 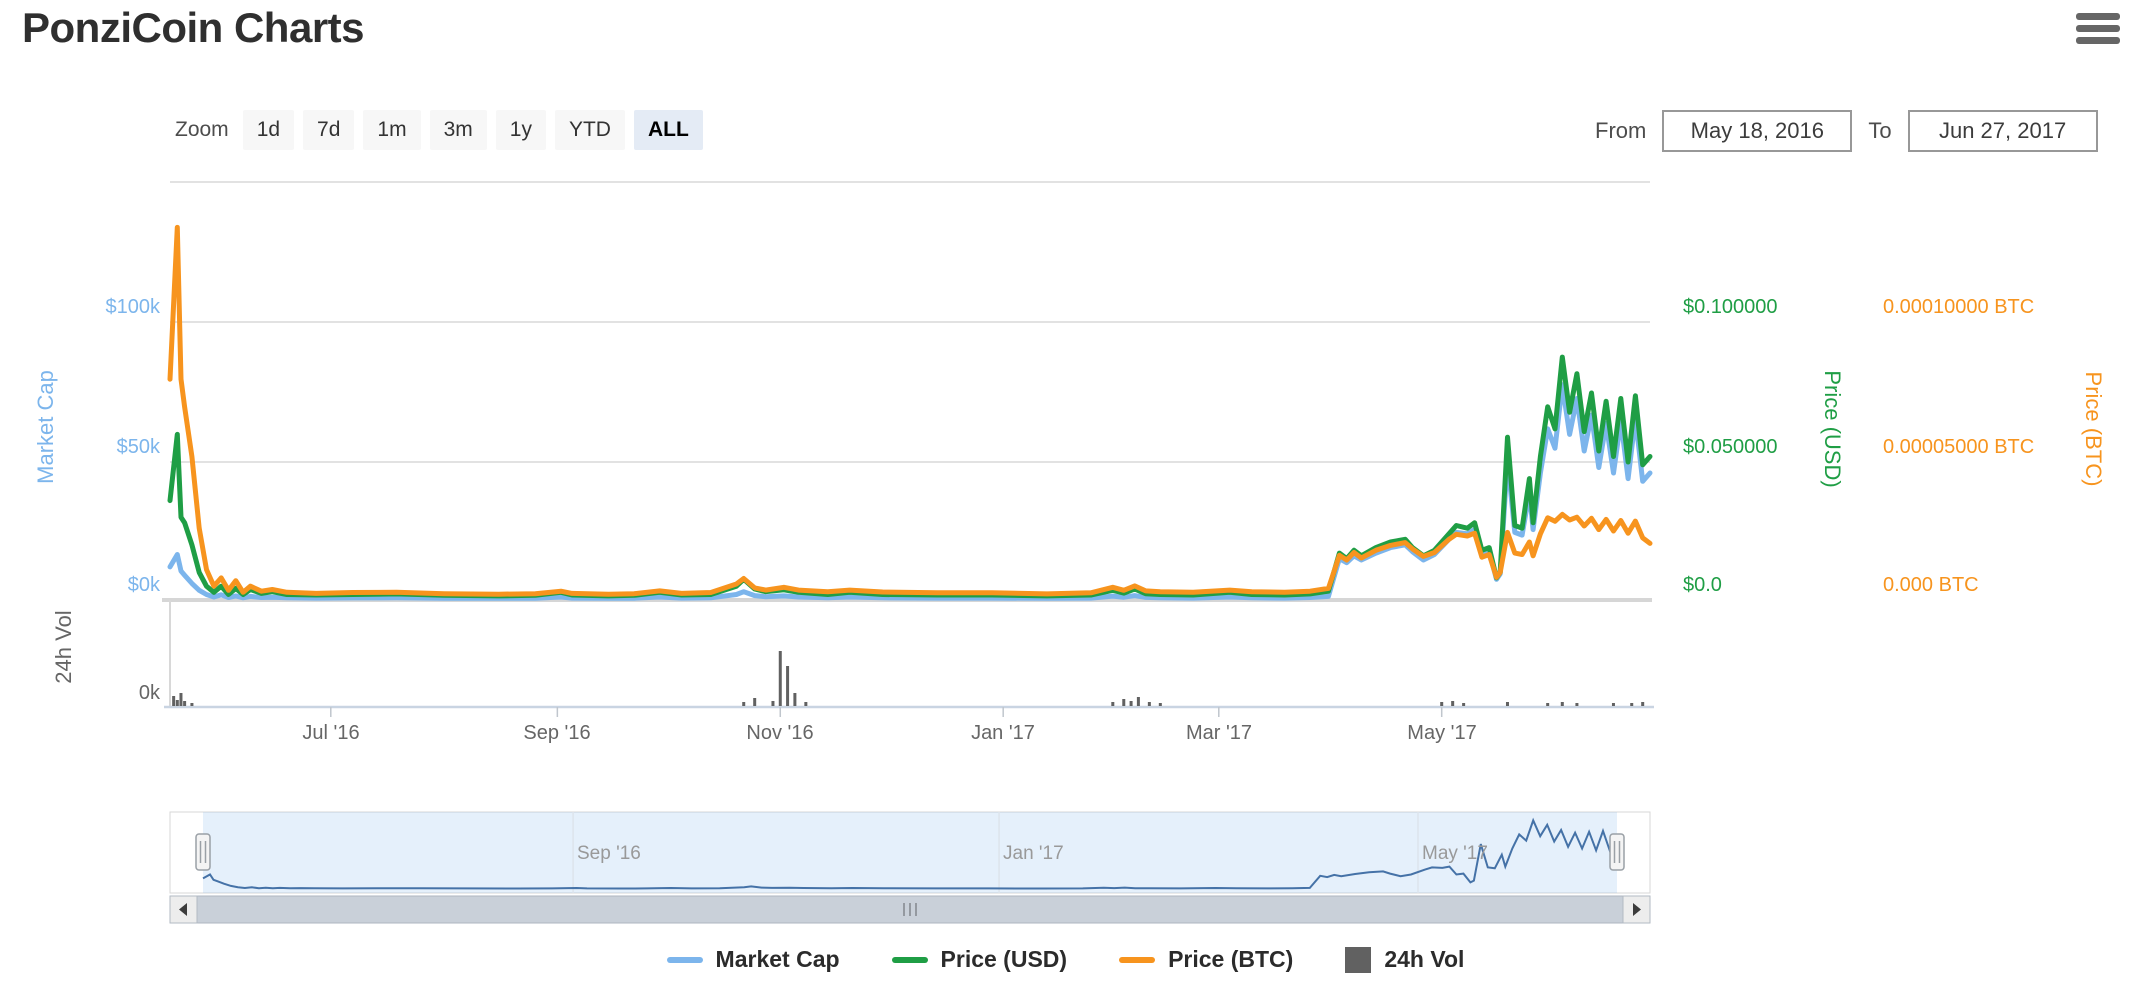 I want to click on volume-square-swatch-icon, so click(x=1358, y=959).